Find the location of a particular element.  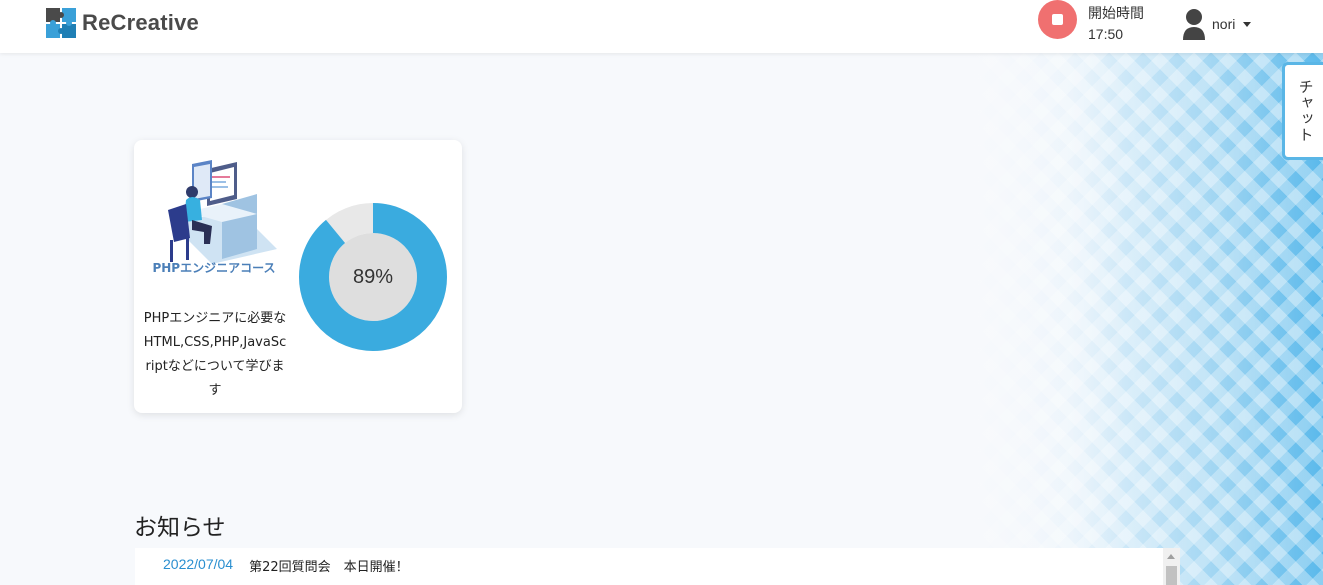

news-list: 2022/07/04 第22回質問会 本日開催！ is located at coordinates (649, 566).